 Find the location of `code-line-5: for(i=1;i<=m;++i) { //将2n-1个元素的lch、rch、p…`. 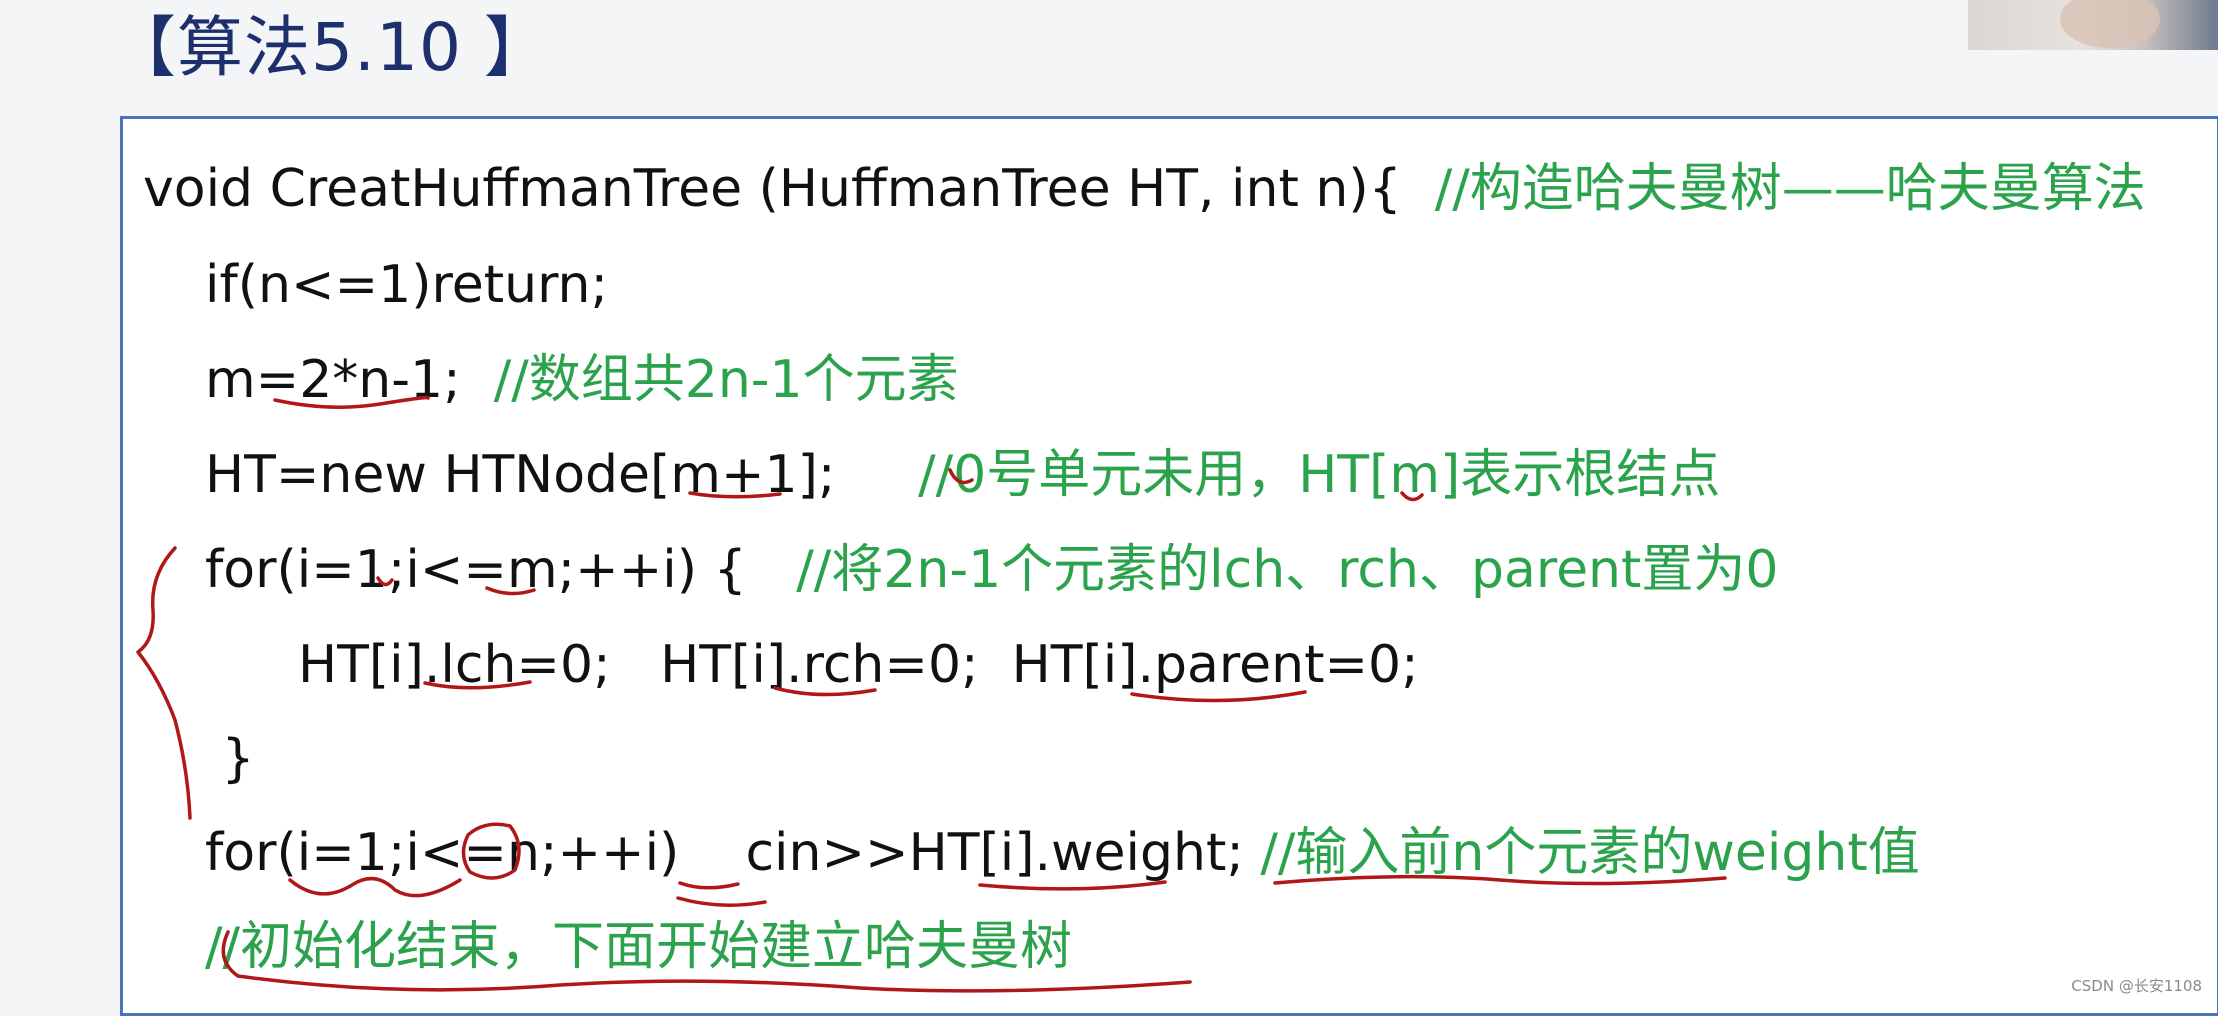

code-line-5: for(i=1;i<=m;++i) { //将2n-1个元素的lch、rch、p… is located at coordinates (992, 570).